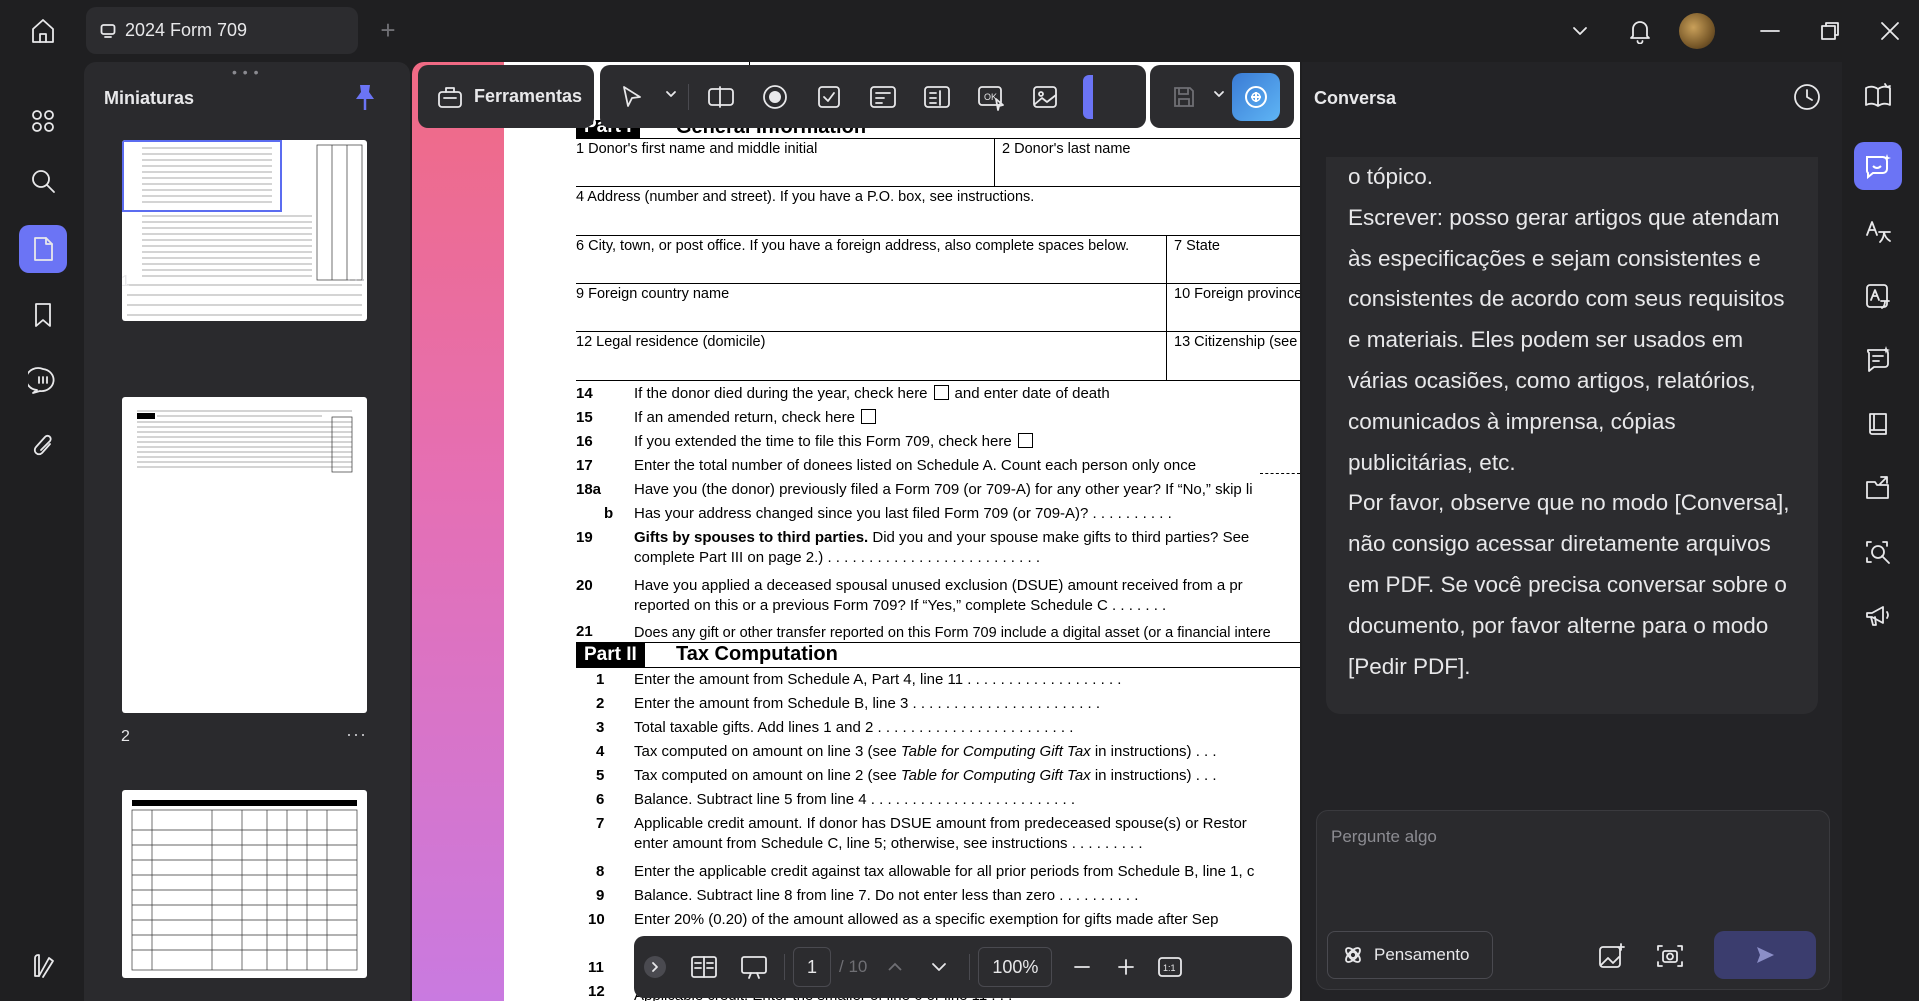 This screenshot has width=1919, height=1001. Describe the element at coordinates (1612, 958) in the screenshot. I see `image-upload-icon` at that location.